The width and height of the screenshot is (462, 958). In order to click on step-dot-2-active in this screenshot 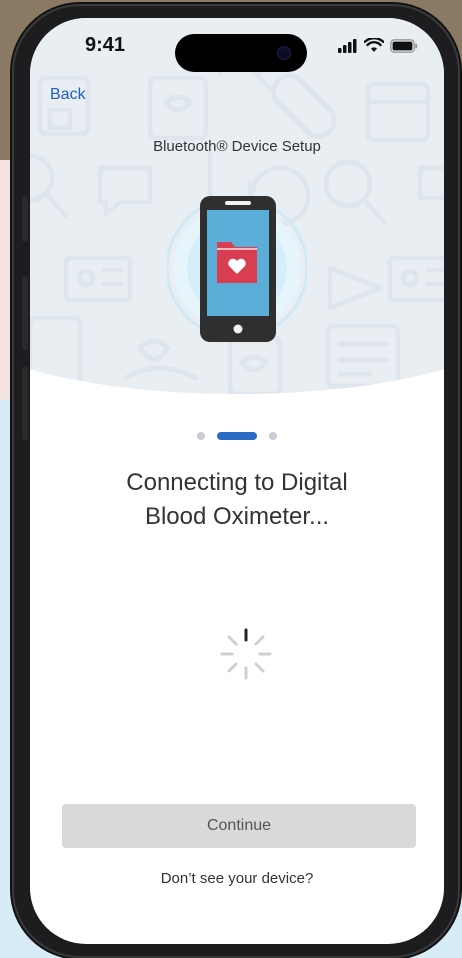, I will do `click(237, 436)`.